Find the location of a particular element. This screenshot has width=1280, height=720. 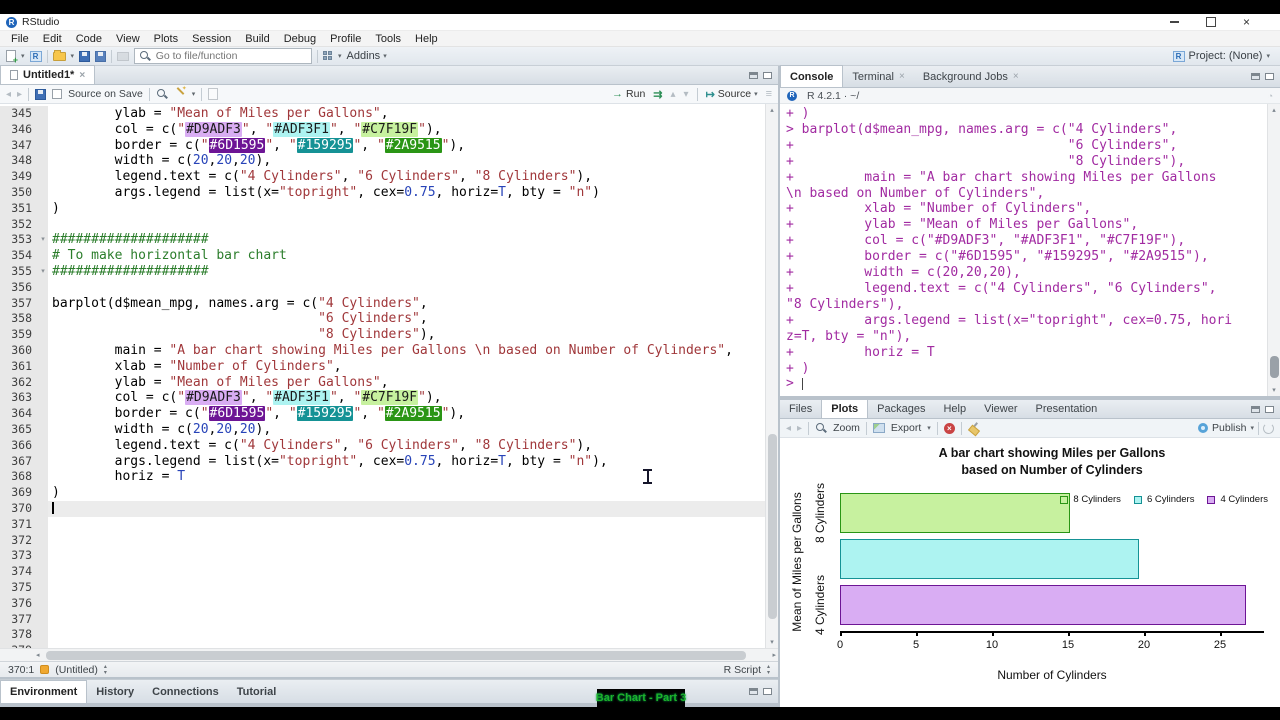

tab-environment: Environment is located at coordinates (44, 691).